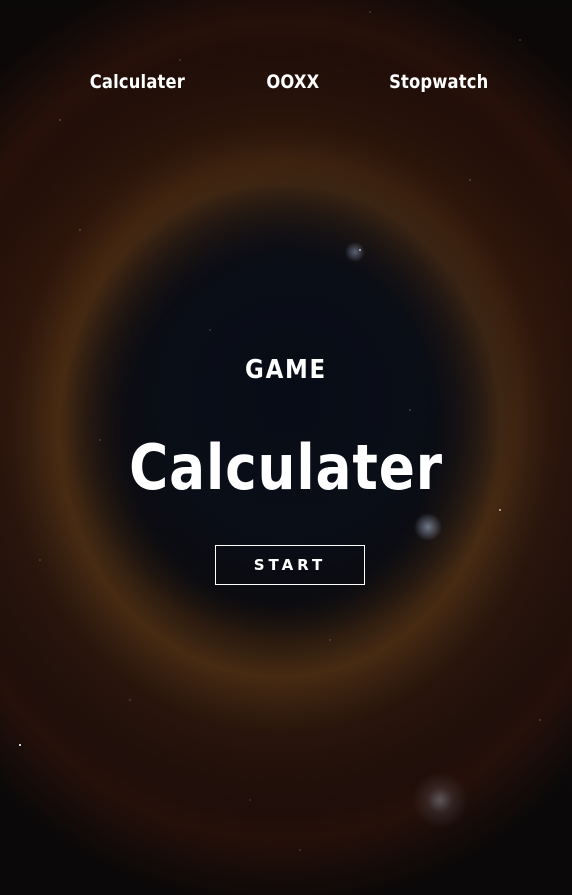 Image resolution: width=572 pixels, height=895 pixels. What do you see at coordinates (286, 370) in the screenshot?
I see `hero-kicker: GAME` at bounding box center [286, 370].